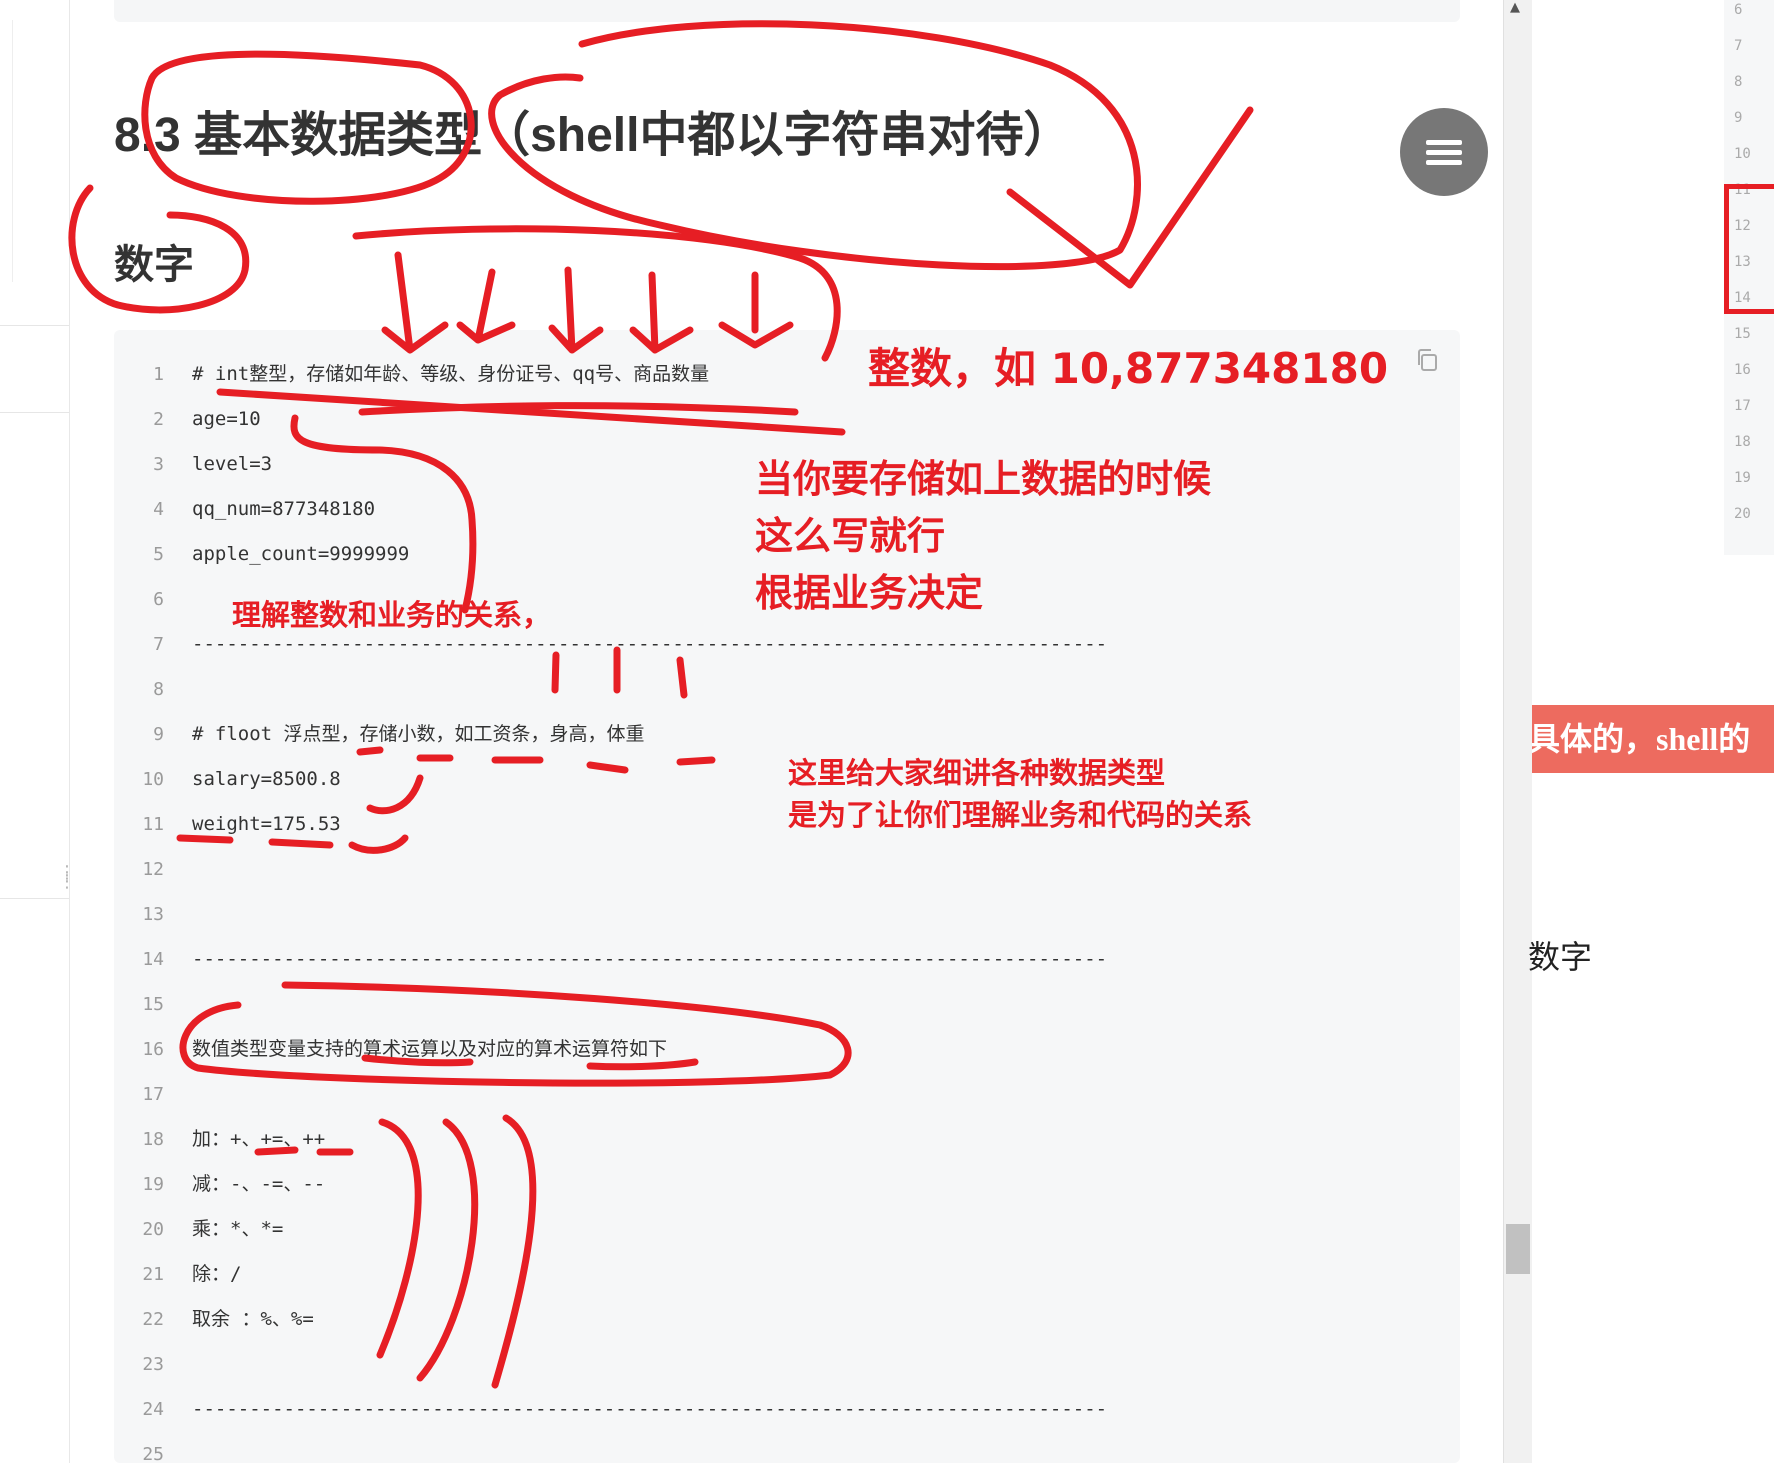 This screenshot has width=1774, height=1477. Describe the element at coordinates (6, 151) in the screenshot. I see `sidebar-panel` at that location.